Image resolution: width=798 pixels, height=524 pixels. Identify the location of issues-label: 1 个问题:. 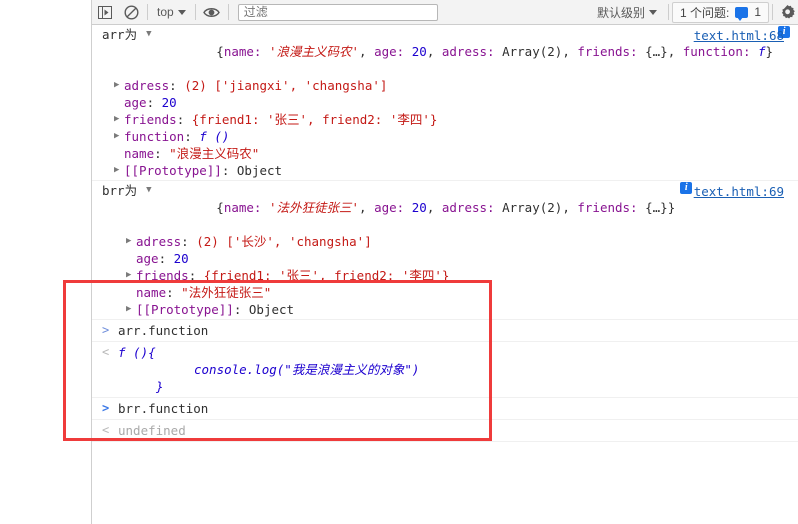
(704, 12).